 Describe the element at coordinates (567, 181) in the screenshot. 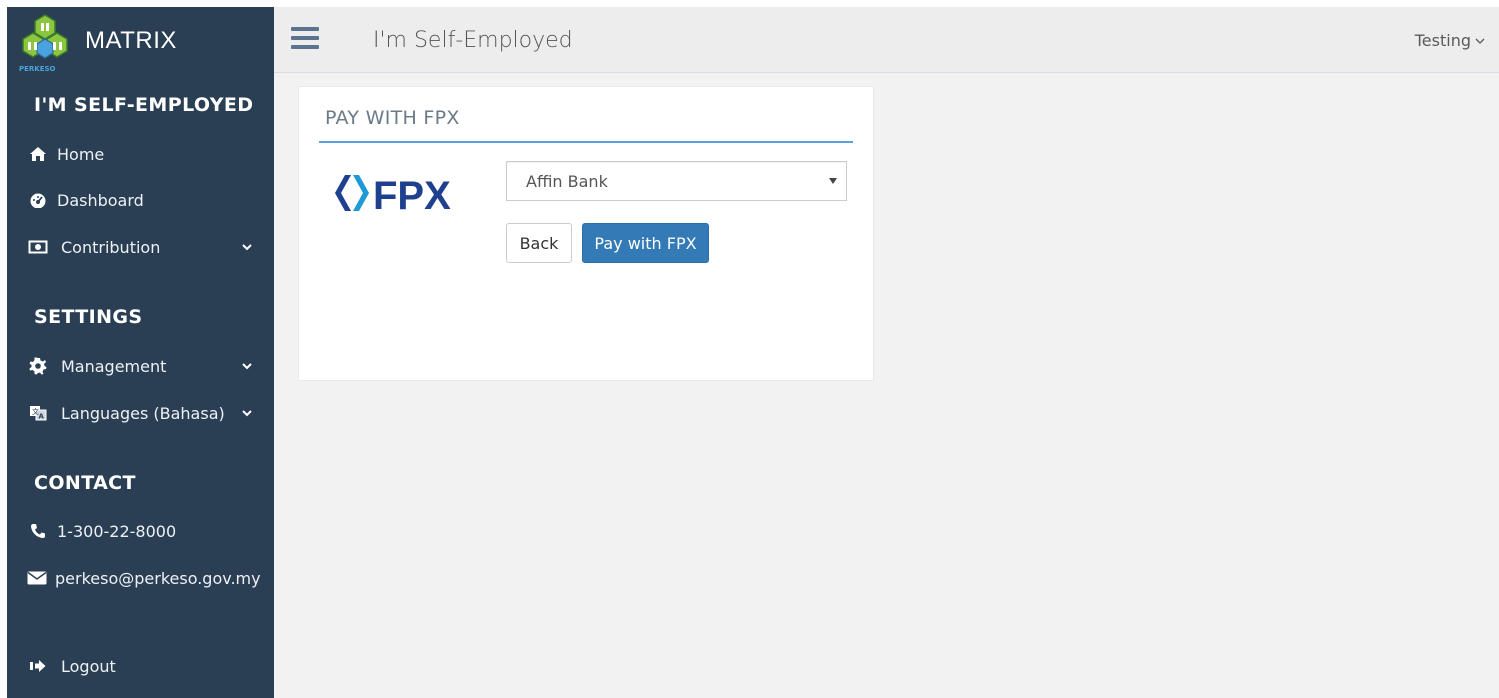

I see `bank-select-value: Affin Bank` at that location.